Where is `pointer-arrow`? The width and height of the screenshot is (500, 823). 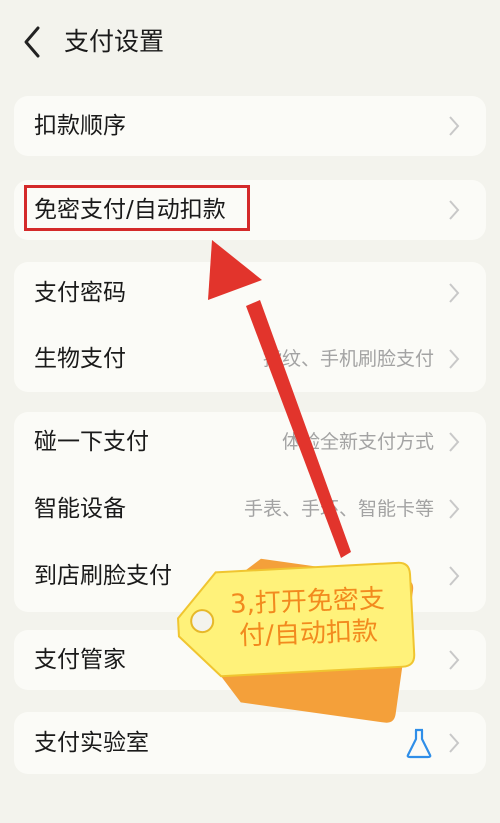
pointer-arrow is located at coordinates (279, 399).